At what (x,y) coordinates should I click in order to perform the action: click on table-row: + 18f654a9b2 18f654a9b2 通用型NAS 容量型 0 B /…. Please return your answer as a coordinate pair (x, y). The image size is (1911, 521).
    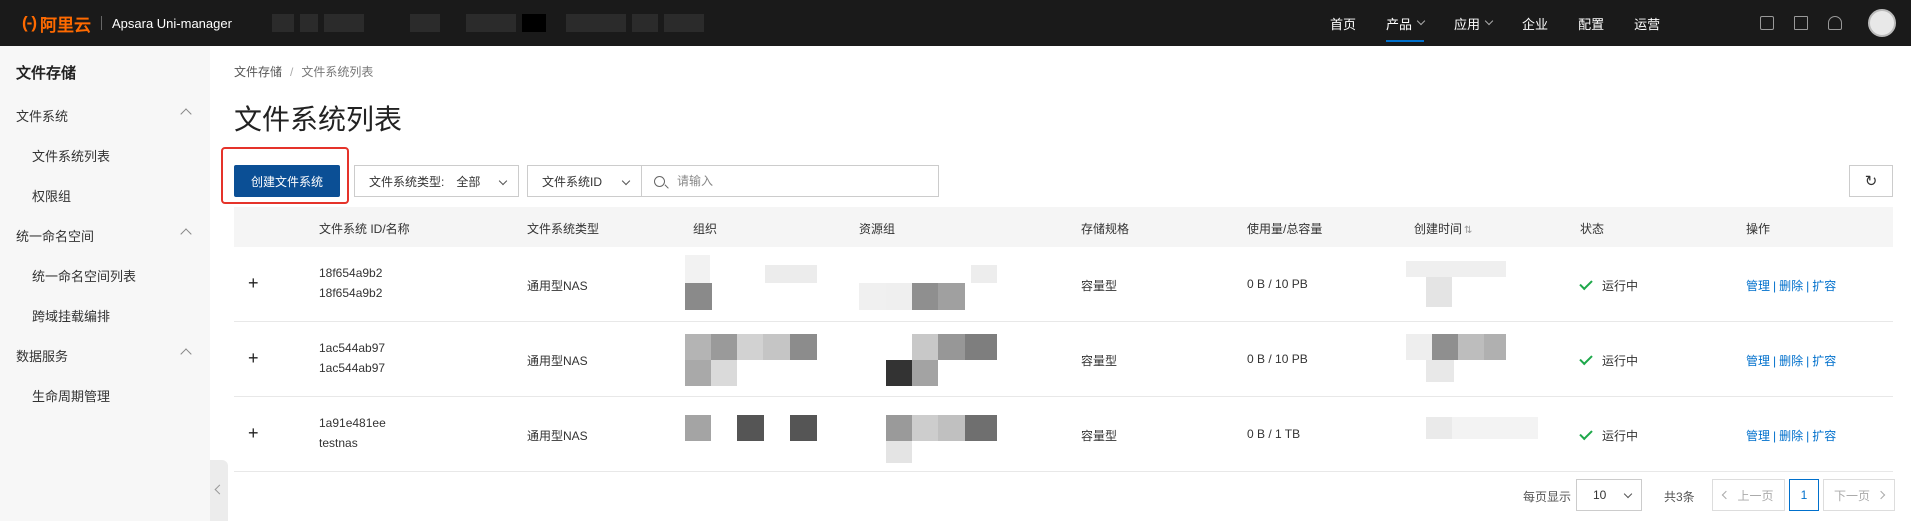
    Looking at the image, I should click on (1063, 284).